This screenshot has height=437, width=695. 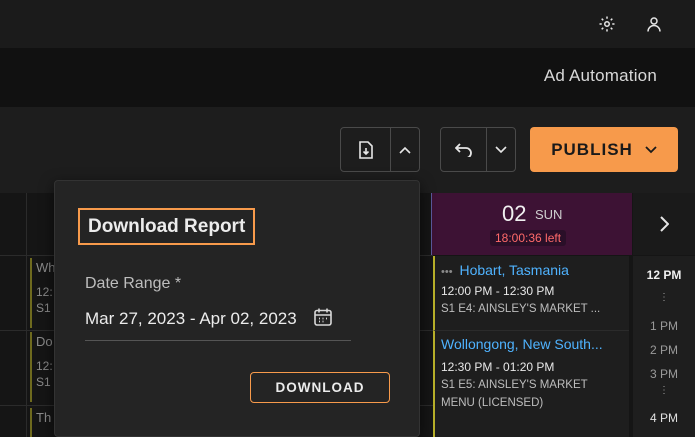 I want to click on time-label: 3 PM, so click(x=663, y=374).